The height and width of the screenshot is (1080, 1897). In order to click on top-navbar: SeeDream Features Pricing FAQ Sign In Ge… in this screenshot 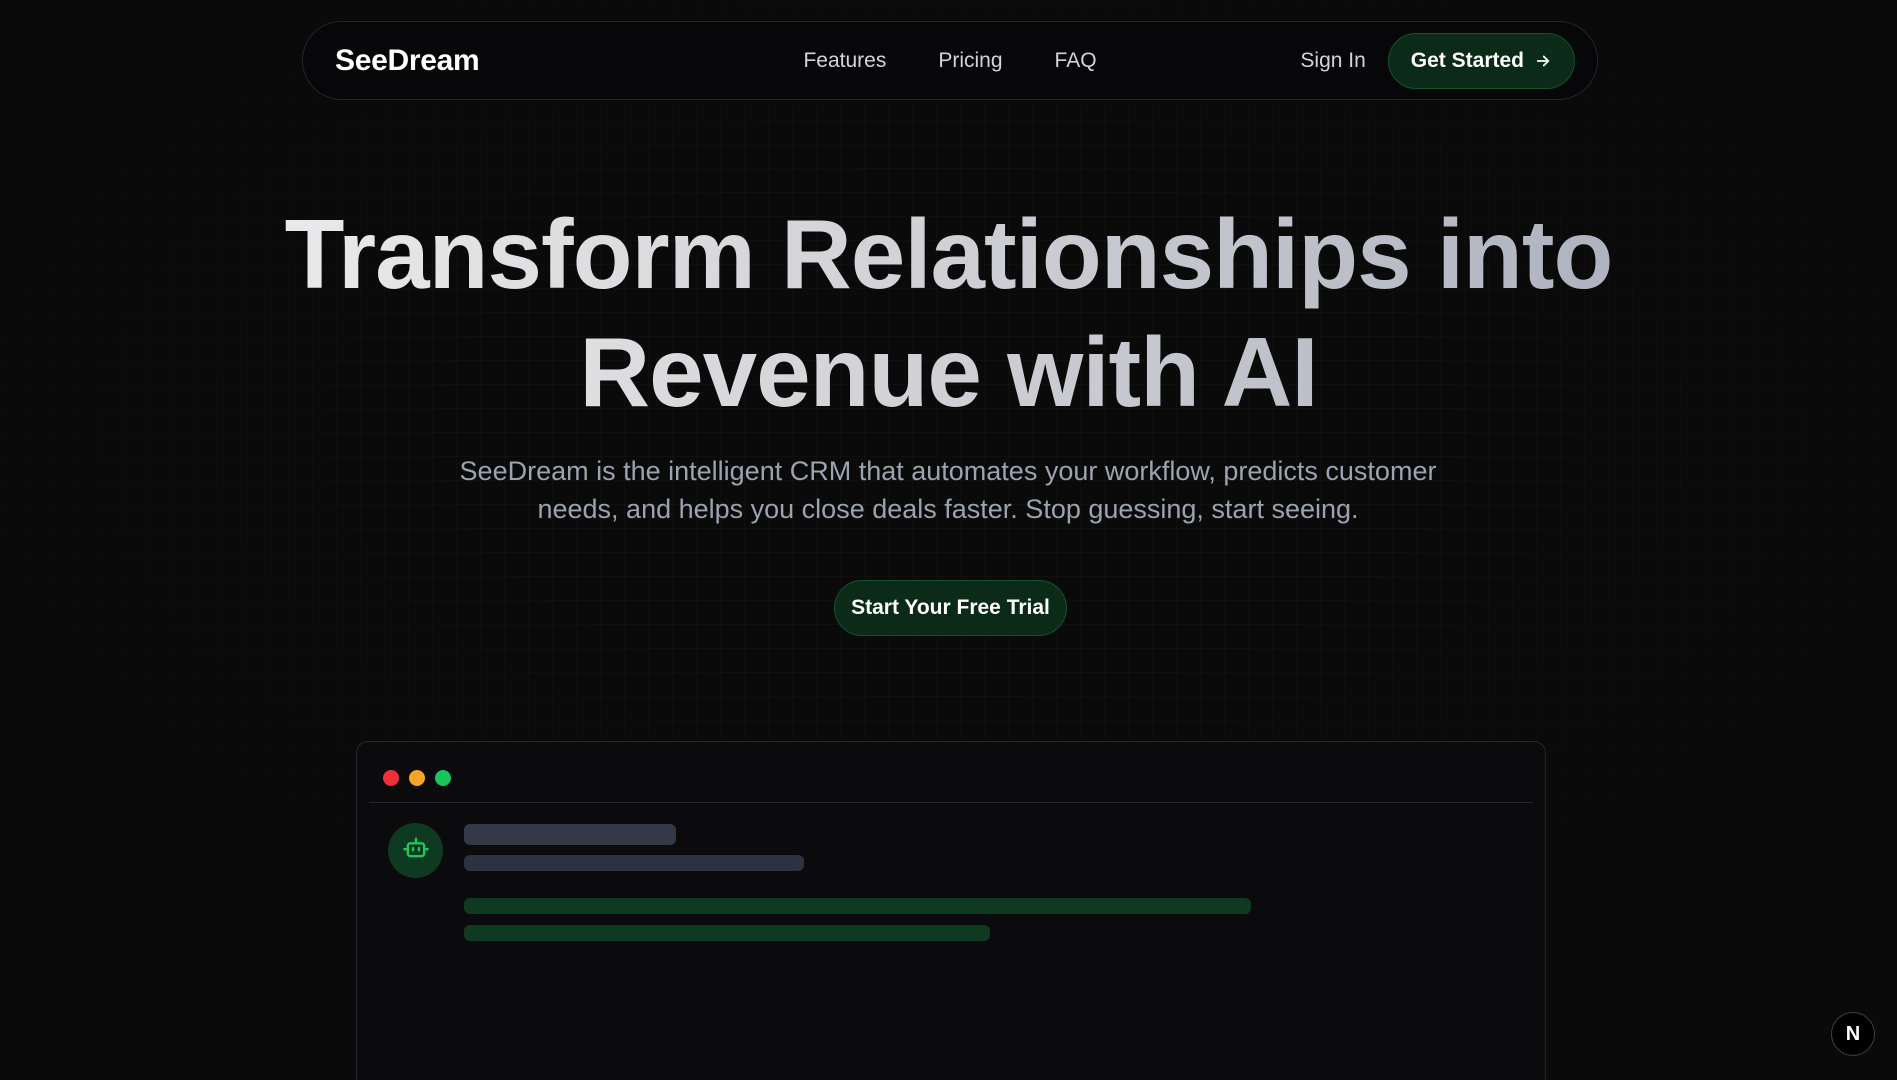, I will do `click(950, 60)`.